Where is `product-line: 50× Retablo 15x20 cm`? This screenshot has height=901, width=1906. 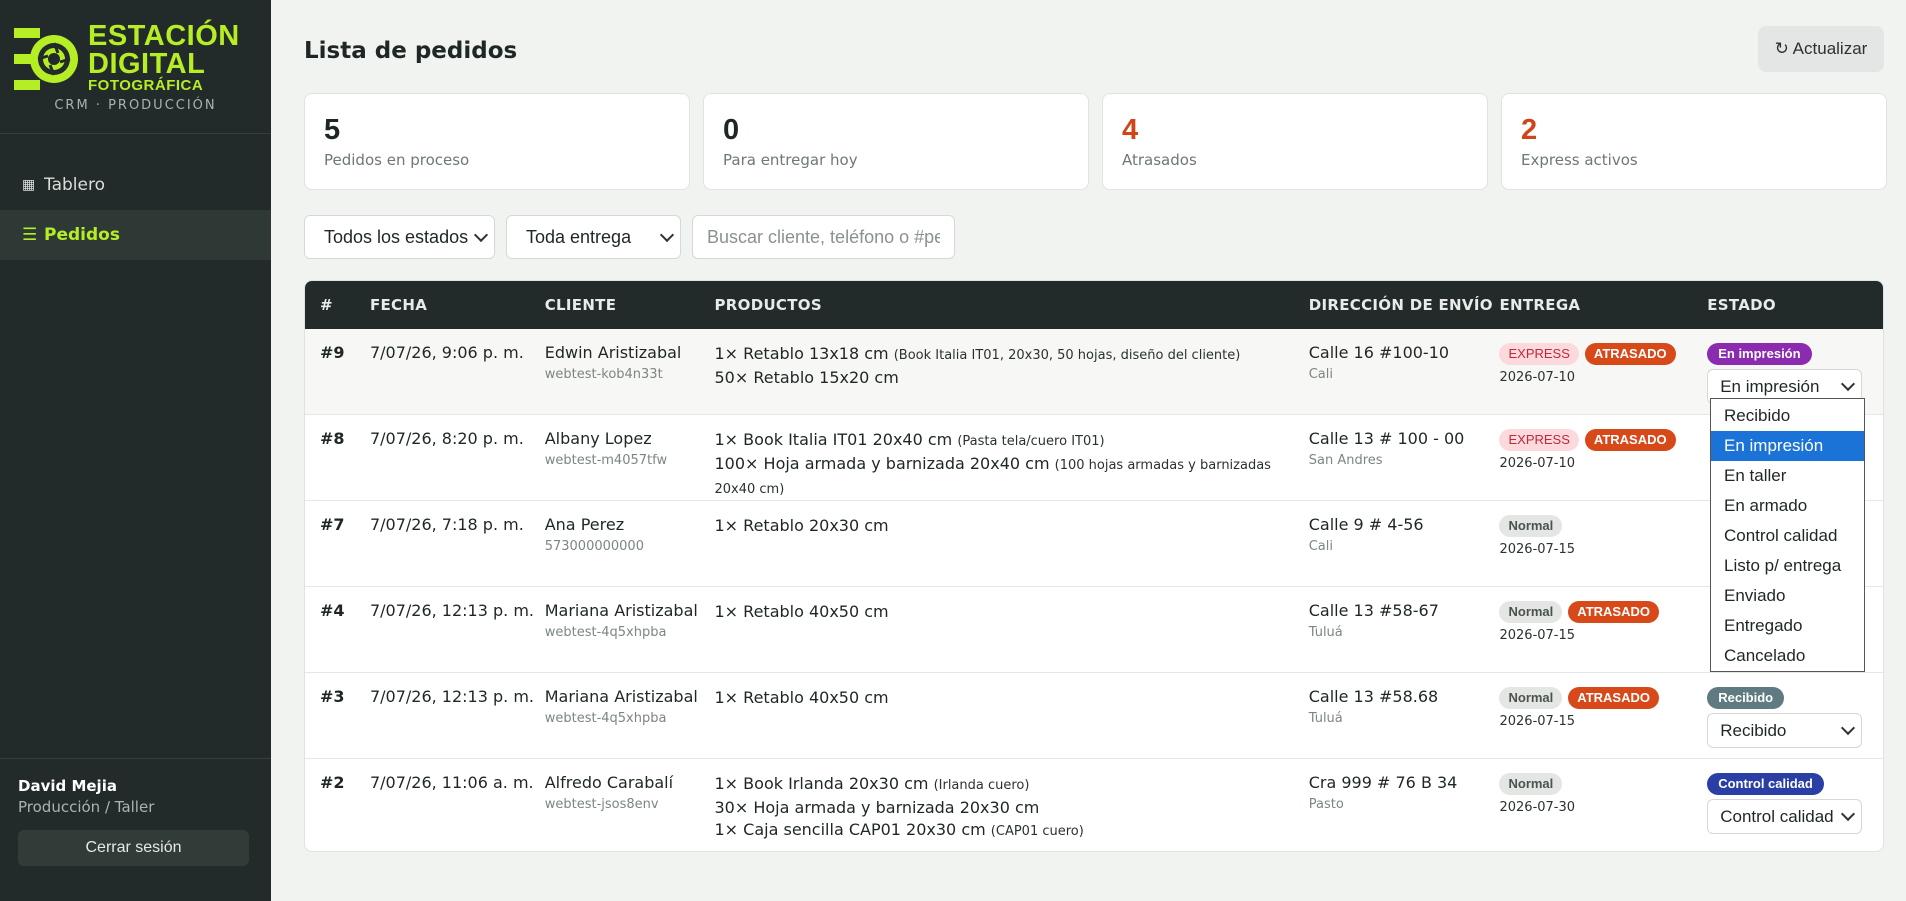 product-line: 50× Retablo 15x20 cm is located at coordinates (1012, 378).